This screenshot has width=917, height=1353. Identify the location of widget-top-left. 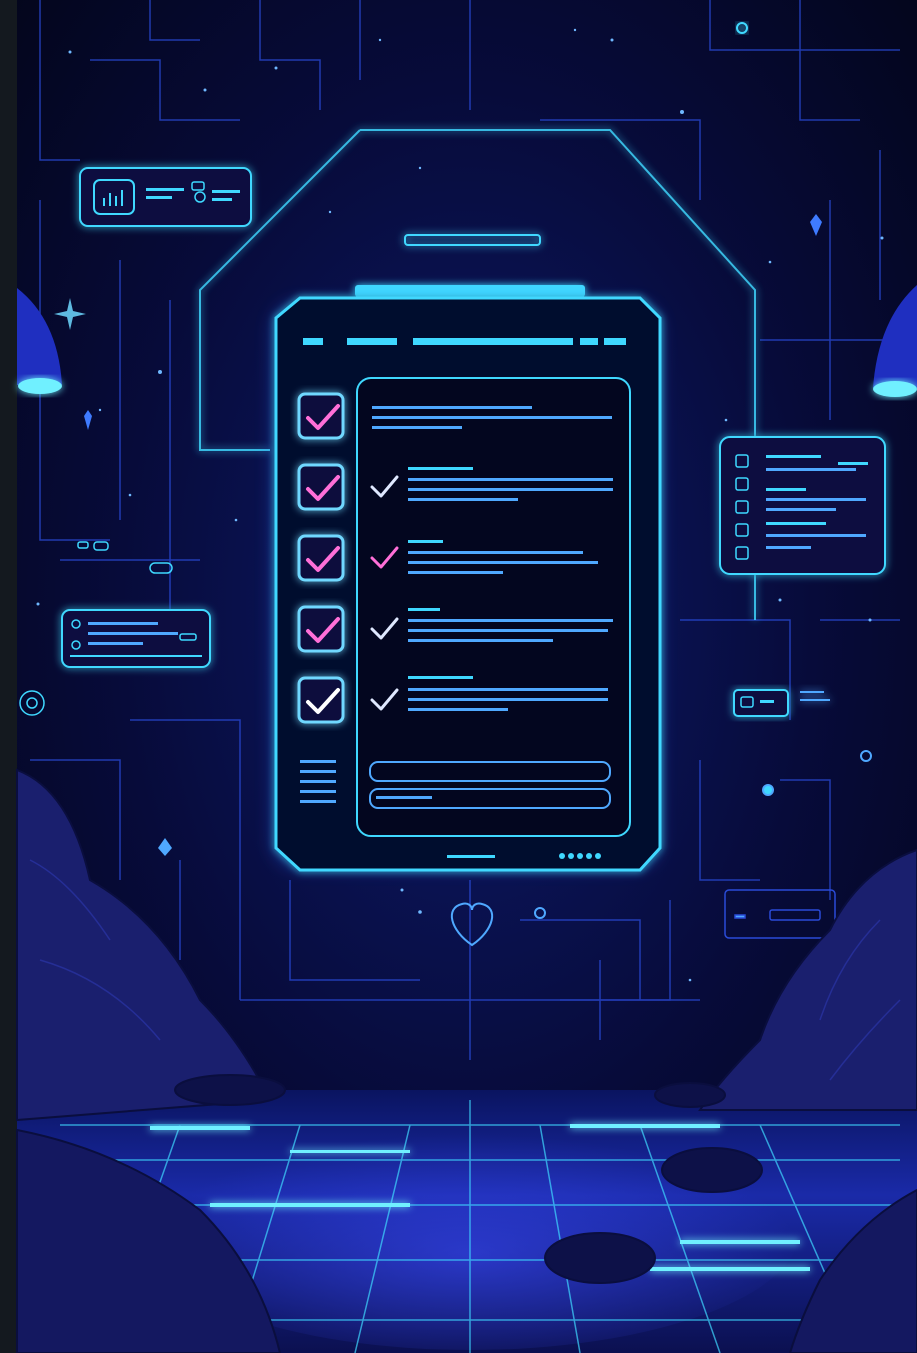
(165, 197).